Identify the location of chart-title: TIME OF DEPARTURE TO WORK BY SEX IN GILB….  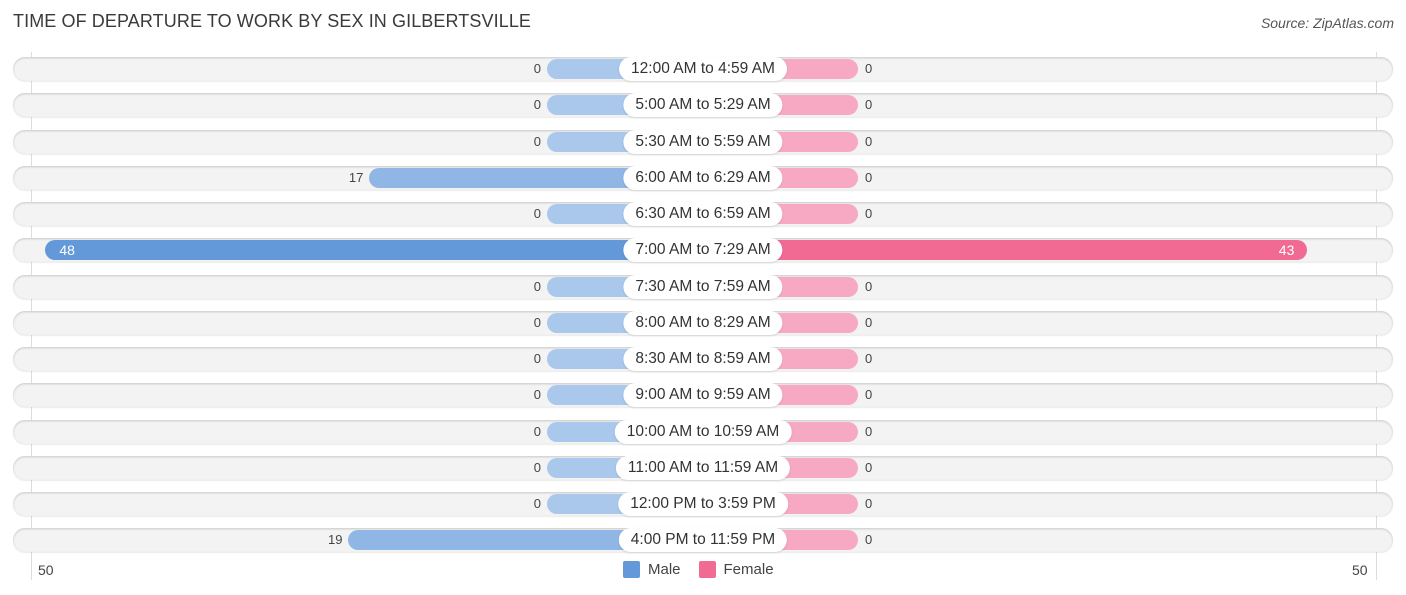
(272, 21).